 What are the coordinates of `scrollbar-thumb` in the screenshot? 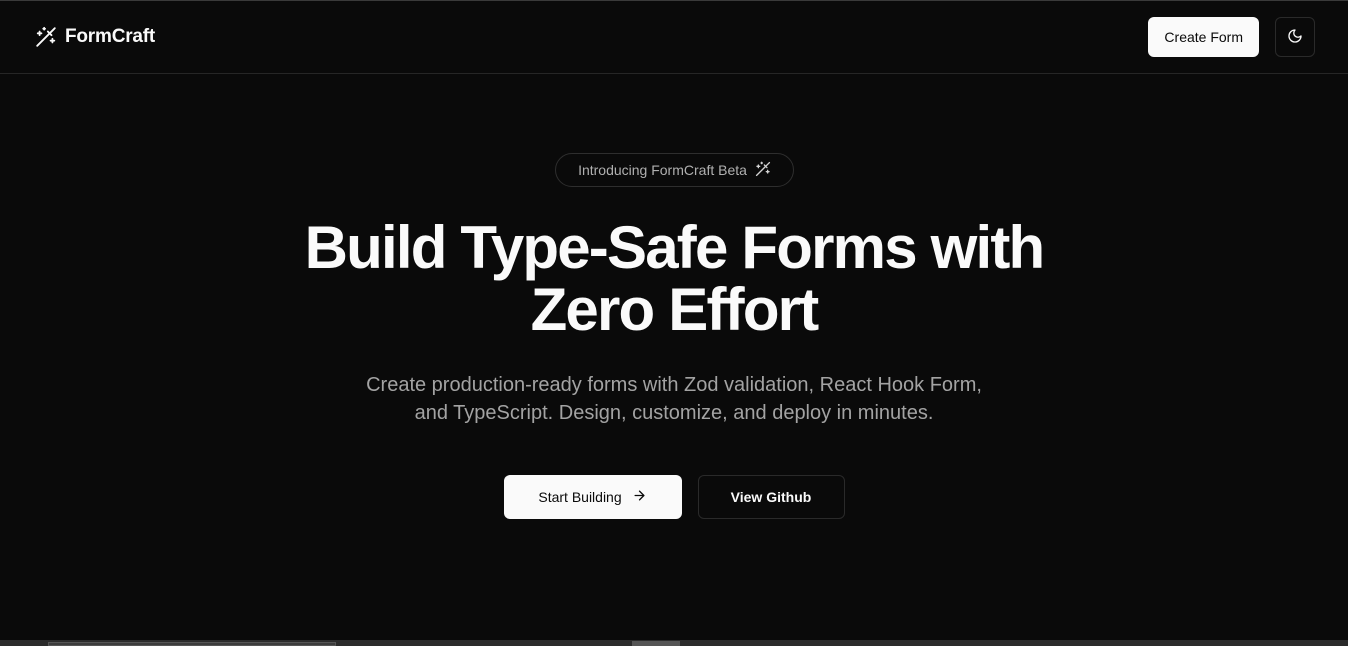 It's located at (656, 643).